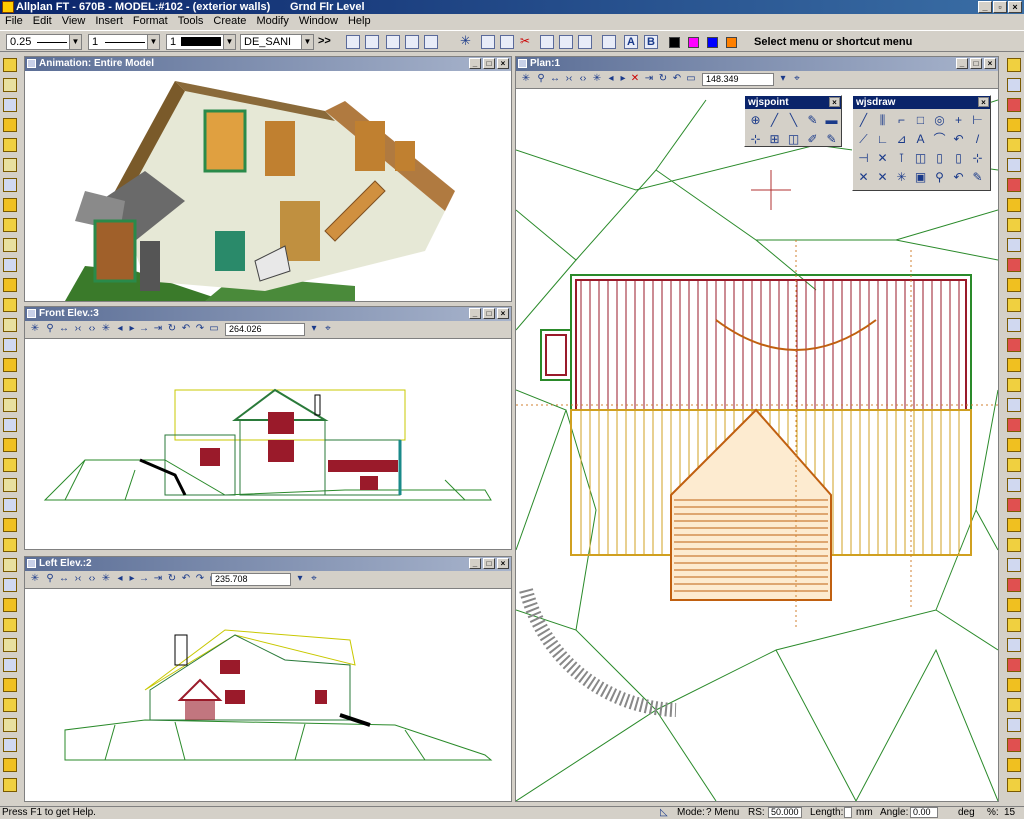 This screenshot has width=1024, height=819. I want to click on text-style-a-icon: A, so click(631, 42).